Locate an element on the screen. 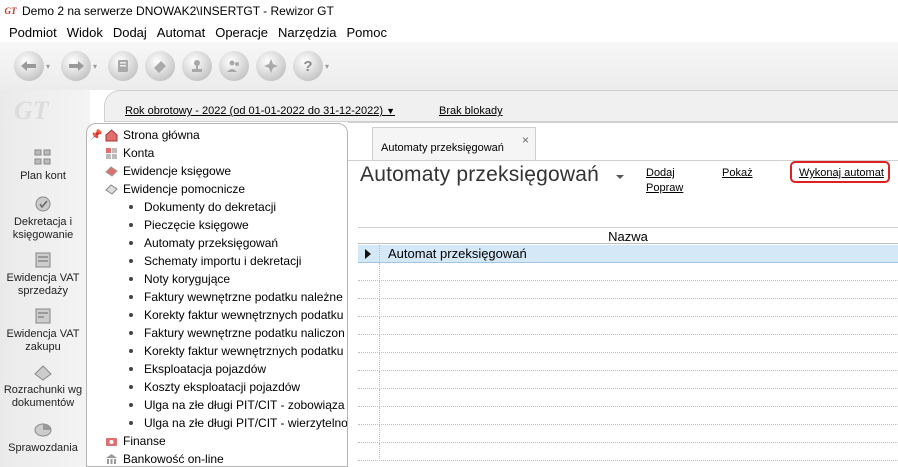 Image resolution: width=898 pixels, height=467 pixels. toolbar: ▾ ▾ ? ▾ is located at coordinates (449, 66).